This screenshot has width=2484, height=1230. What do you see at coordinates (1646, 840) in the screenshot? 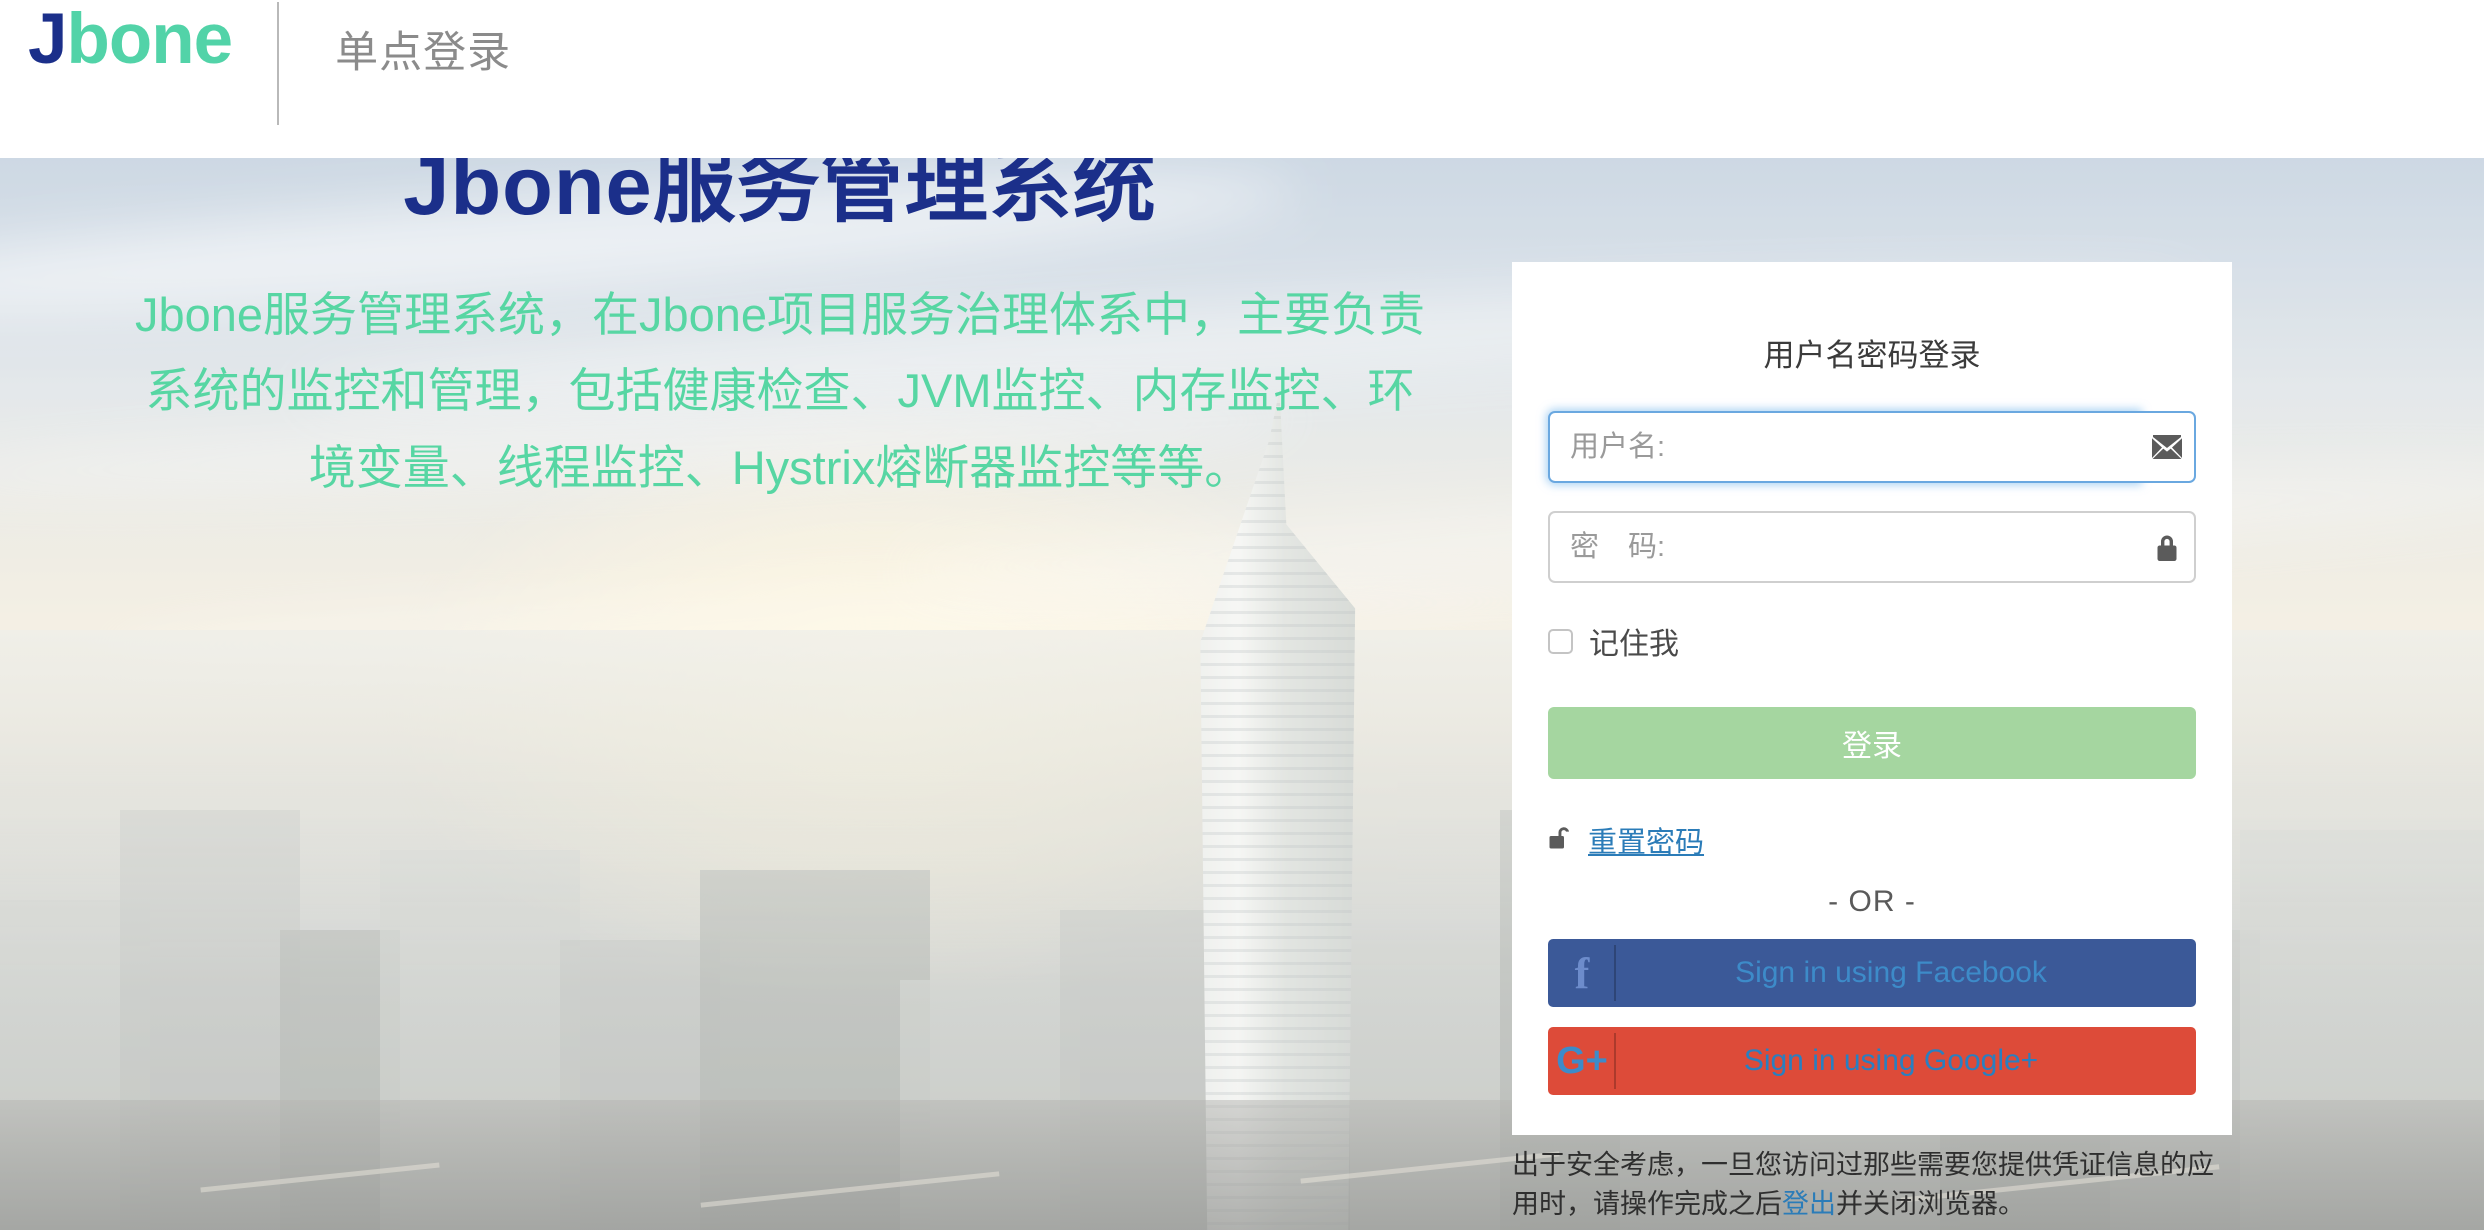
I see `reset-password-link: 重置密码` at bounding box center [1646, 840].